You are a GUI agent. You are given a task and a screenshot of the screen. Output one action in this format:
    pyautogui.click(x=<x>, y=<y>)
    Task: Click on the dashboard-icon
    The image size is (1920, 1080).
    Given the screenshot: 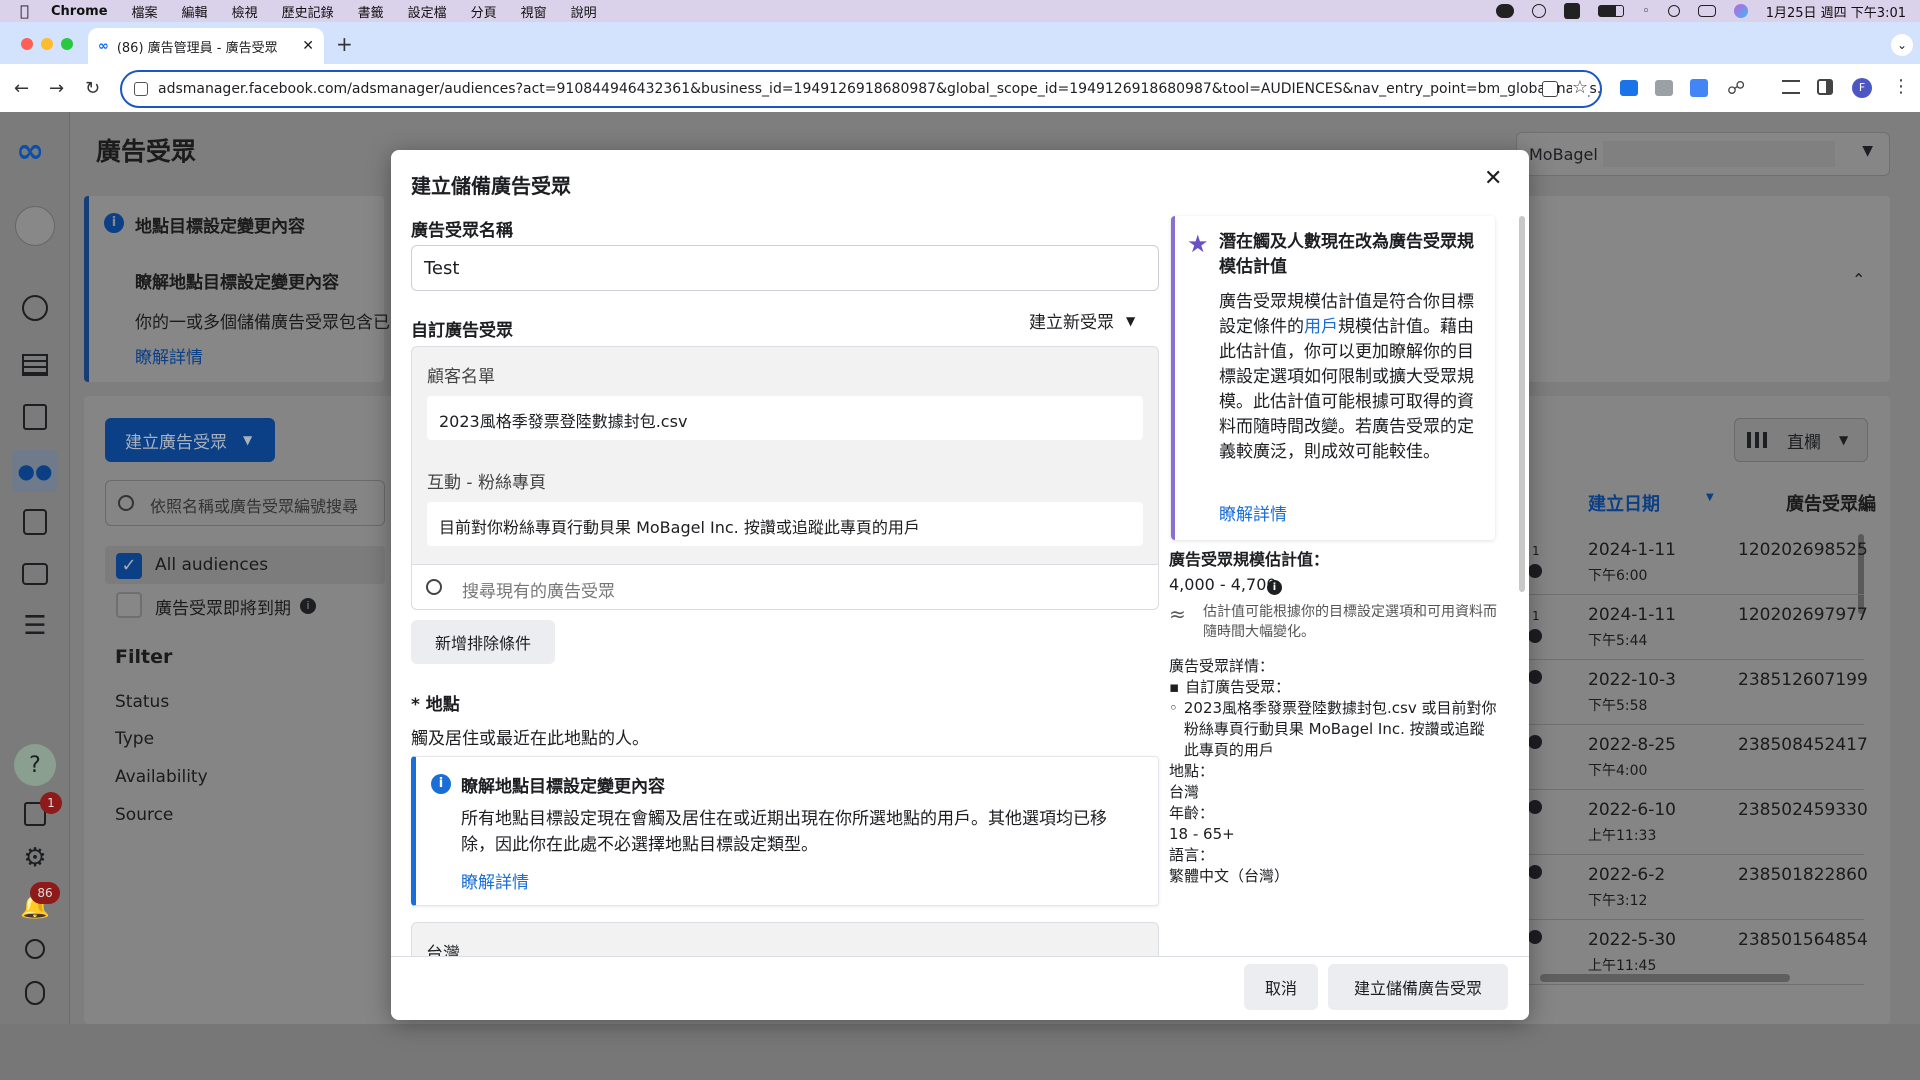 What is the action you would take?
    pyautogui.click(x=35, y=308)
    